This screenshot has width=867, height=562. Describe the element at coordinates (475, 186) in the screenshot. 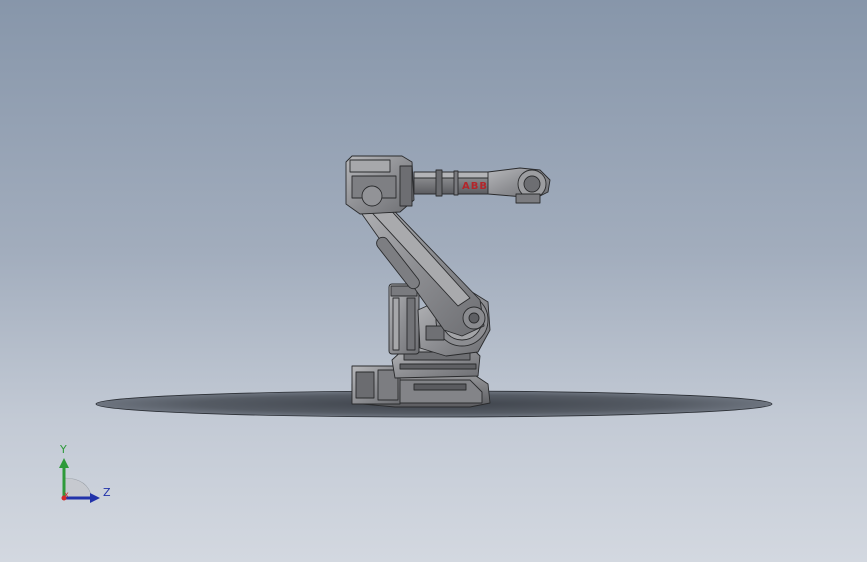

I see `abb-logo: ABB` at that location.